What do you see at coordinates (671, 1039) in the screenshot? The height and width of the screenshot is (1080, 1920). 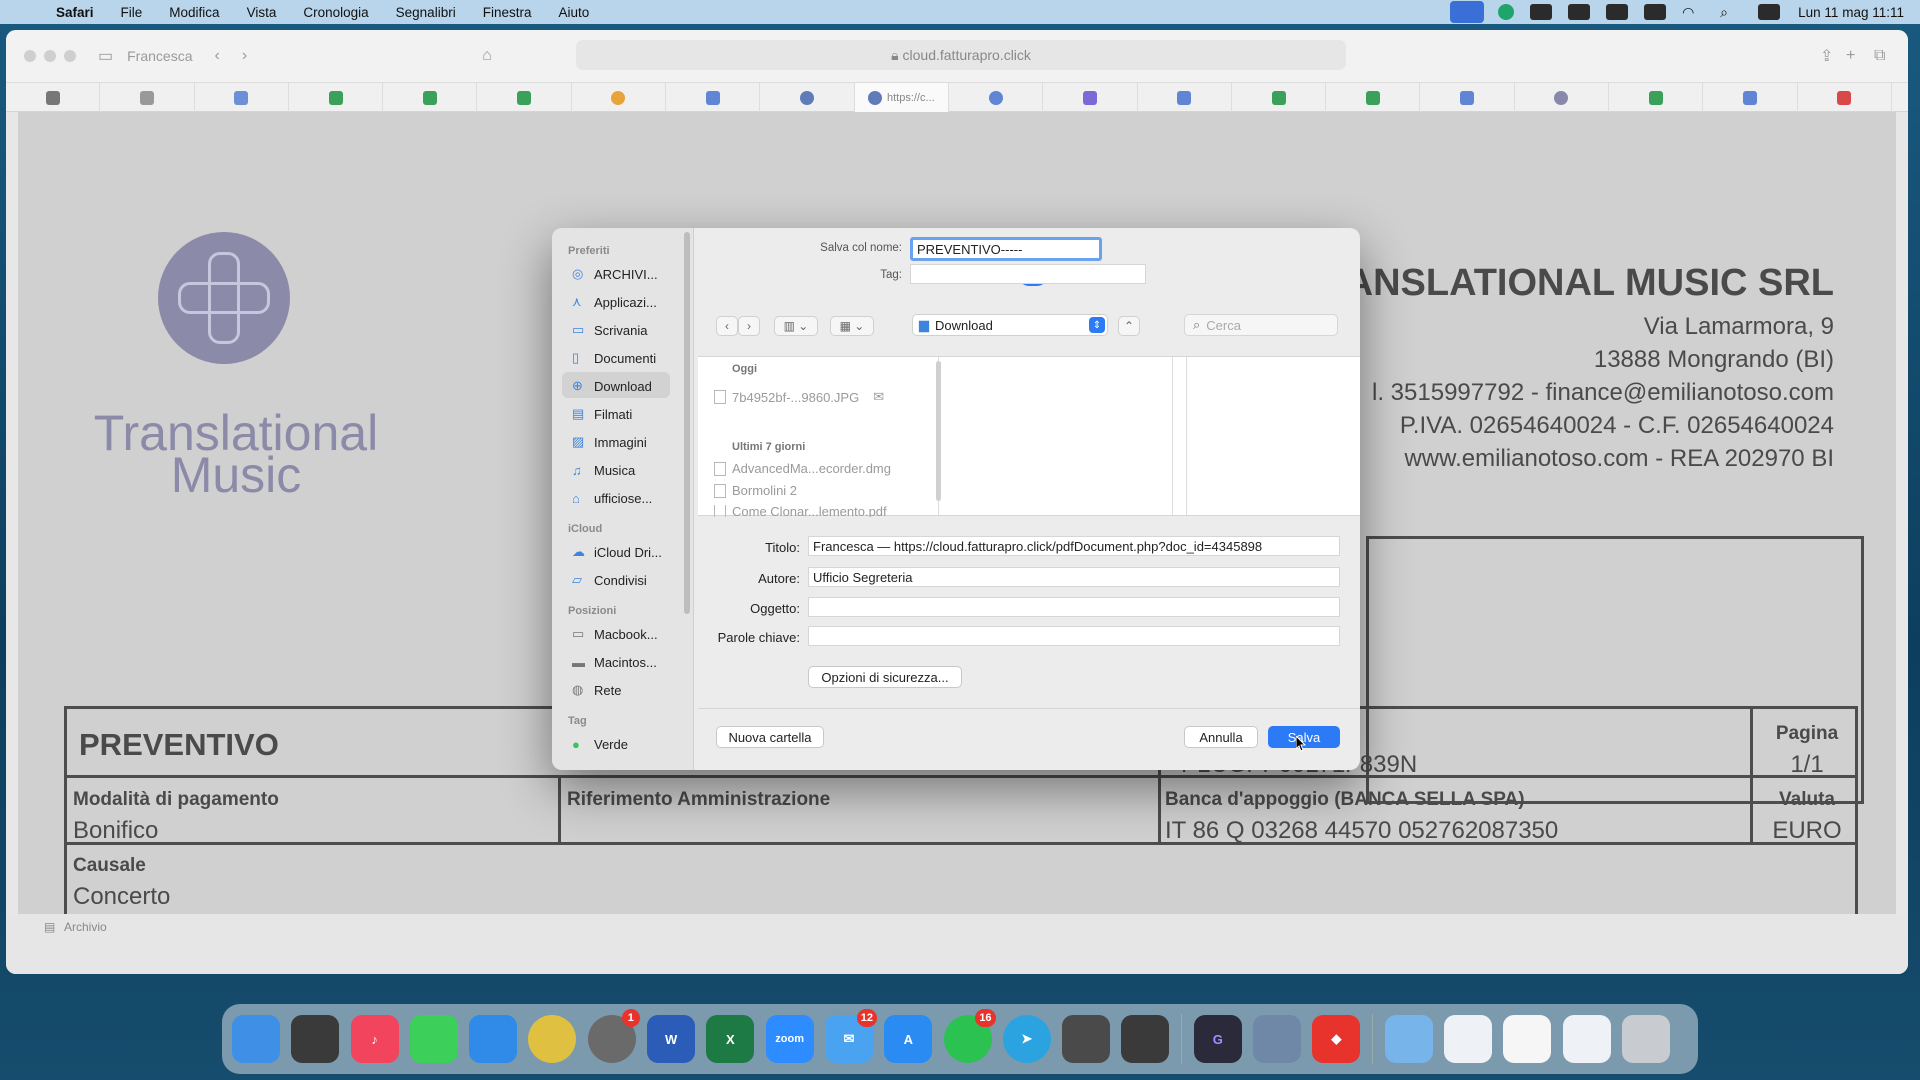 I see `word-icon: W` at bounding box center [671, 1039].